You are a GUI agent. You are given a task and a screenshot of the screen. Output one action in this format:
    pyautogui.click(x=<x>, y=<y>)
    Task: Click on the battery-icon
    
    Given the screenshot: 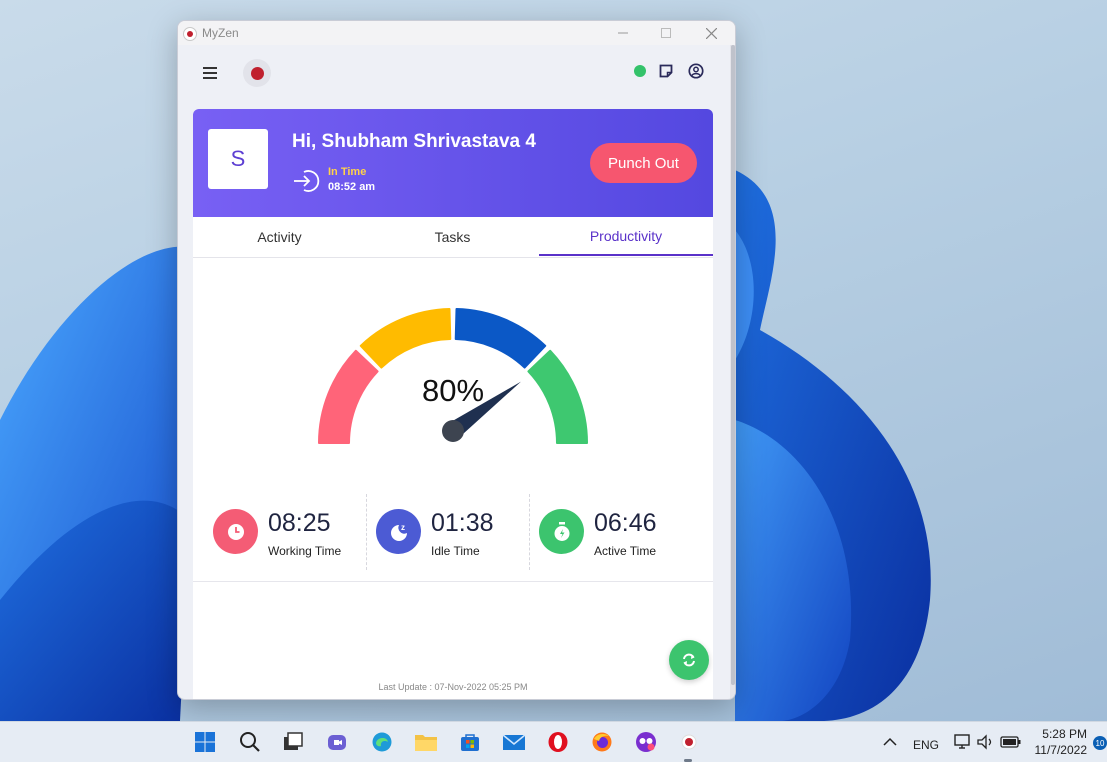 What is the action you would take?
    pyautogui.click(x=1010, y=742)
    